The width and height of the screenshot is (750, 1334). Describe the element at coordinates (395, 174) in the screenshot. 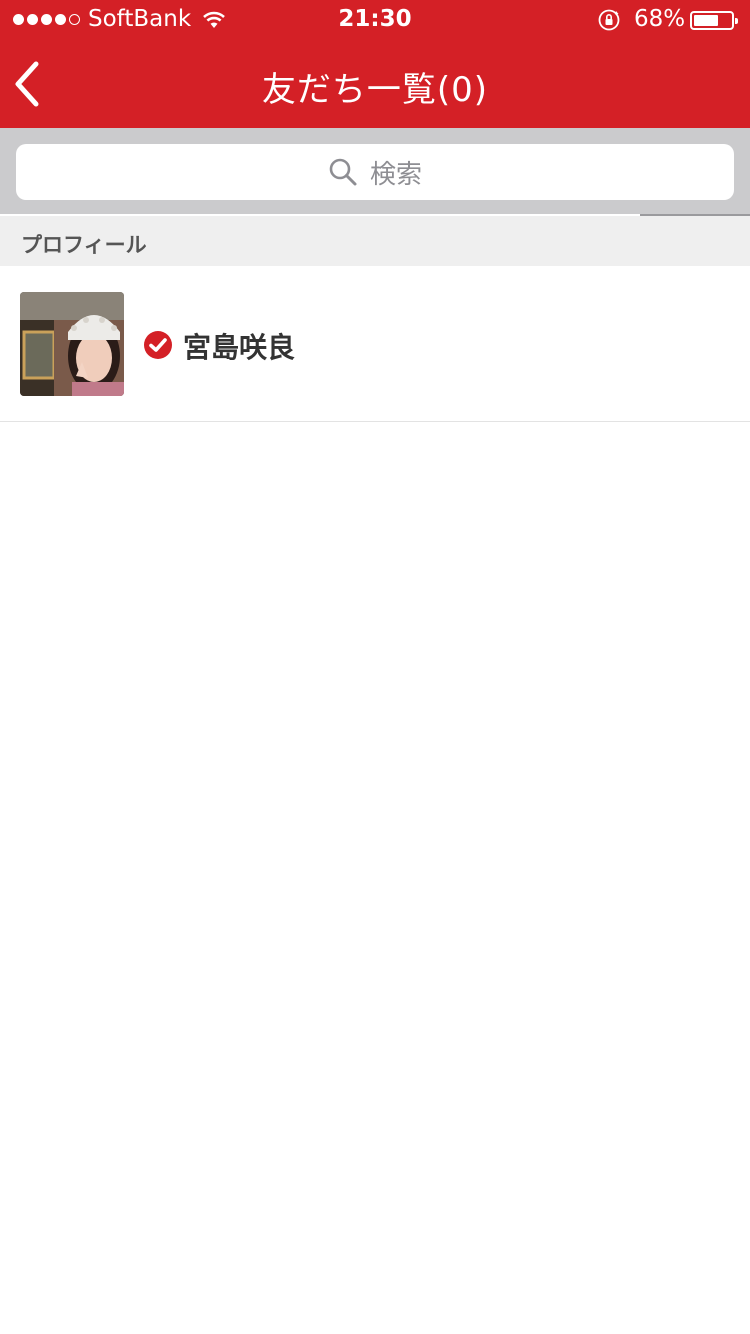

I see `search-placeholder: 検索` at that location.